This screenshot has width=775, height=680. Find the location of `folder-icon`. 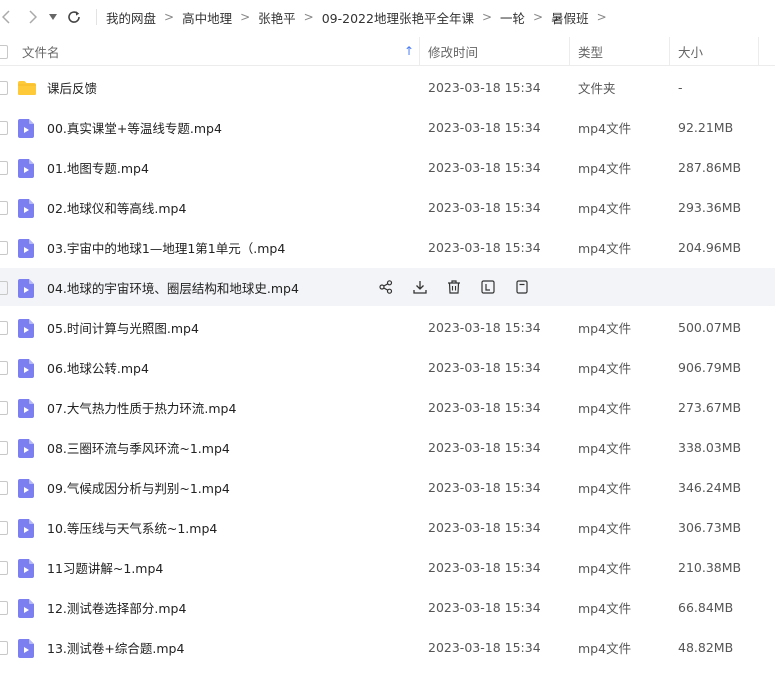

folder-icon is located at coordinates (27, 88).